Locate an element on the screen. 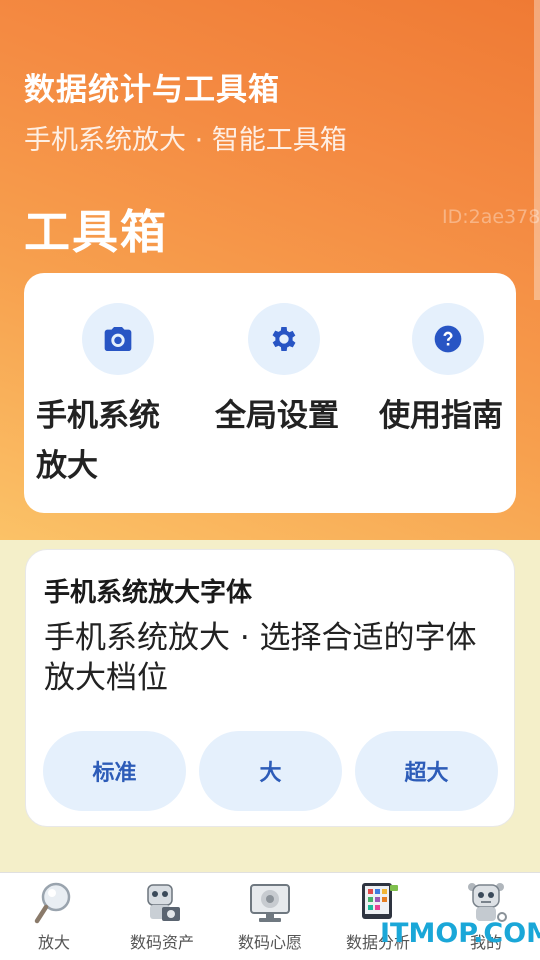 The height and width of the screenshot is (960, 540). robot-wallet-icon is located at coordinates (163, 902).